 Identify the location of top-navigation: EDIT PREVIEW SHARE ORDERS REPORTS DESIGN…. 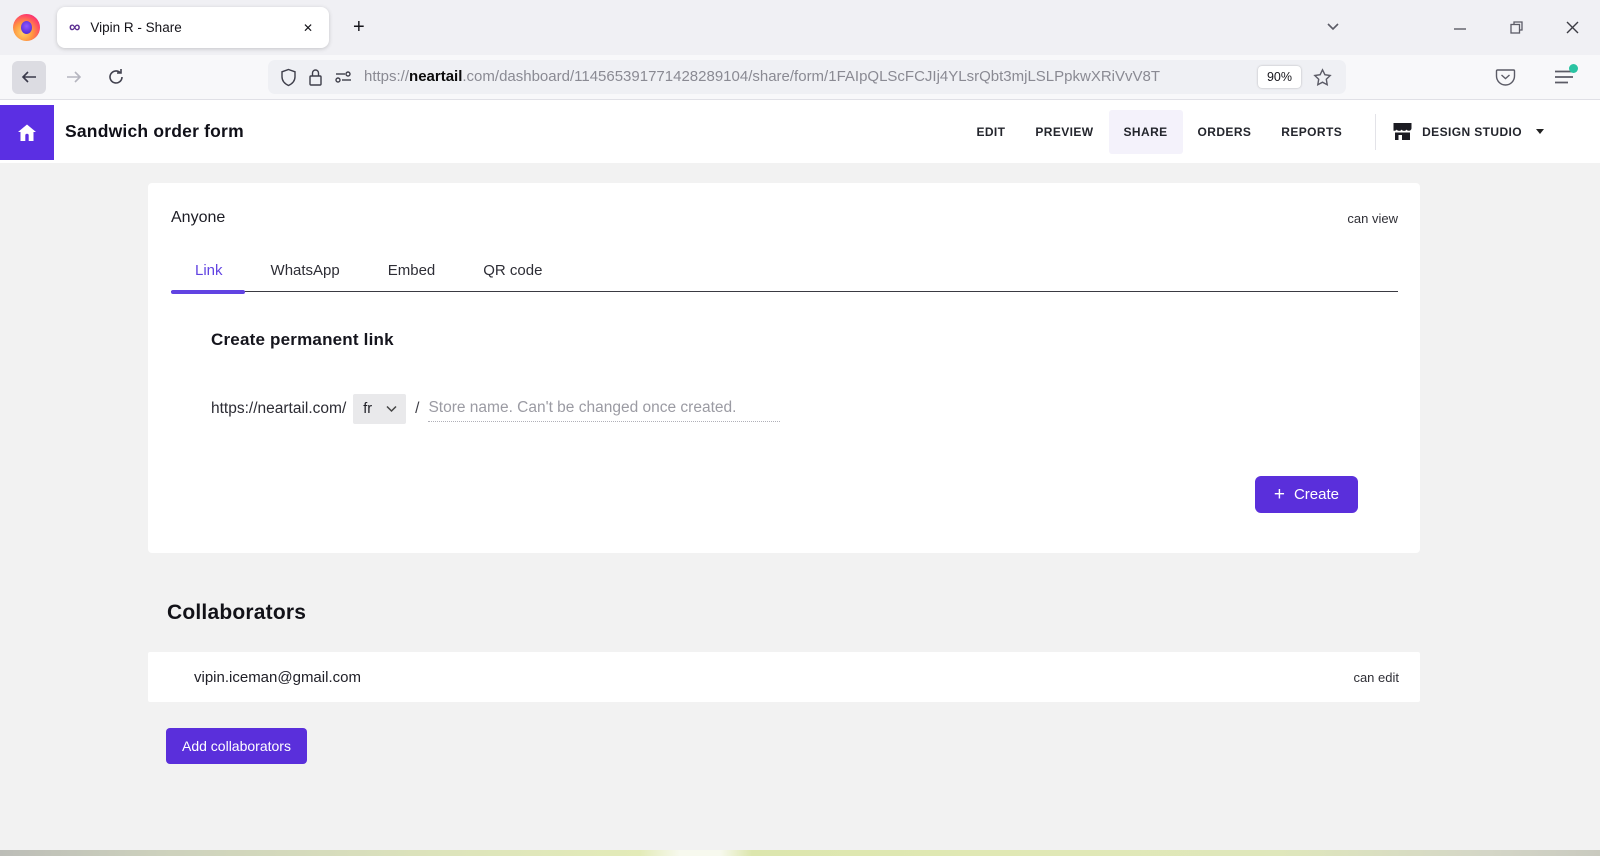
(1252, 131).